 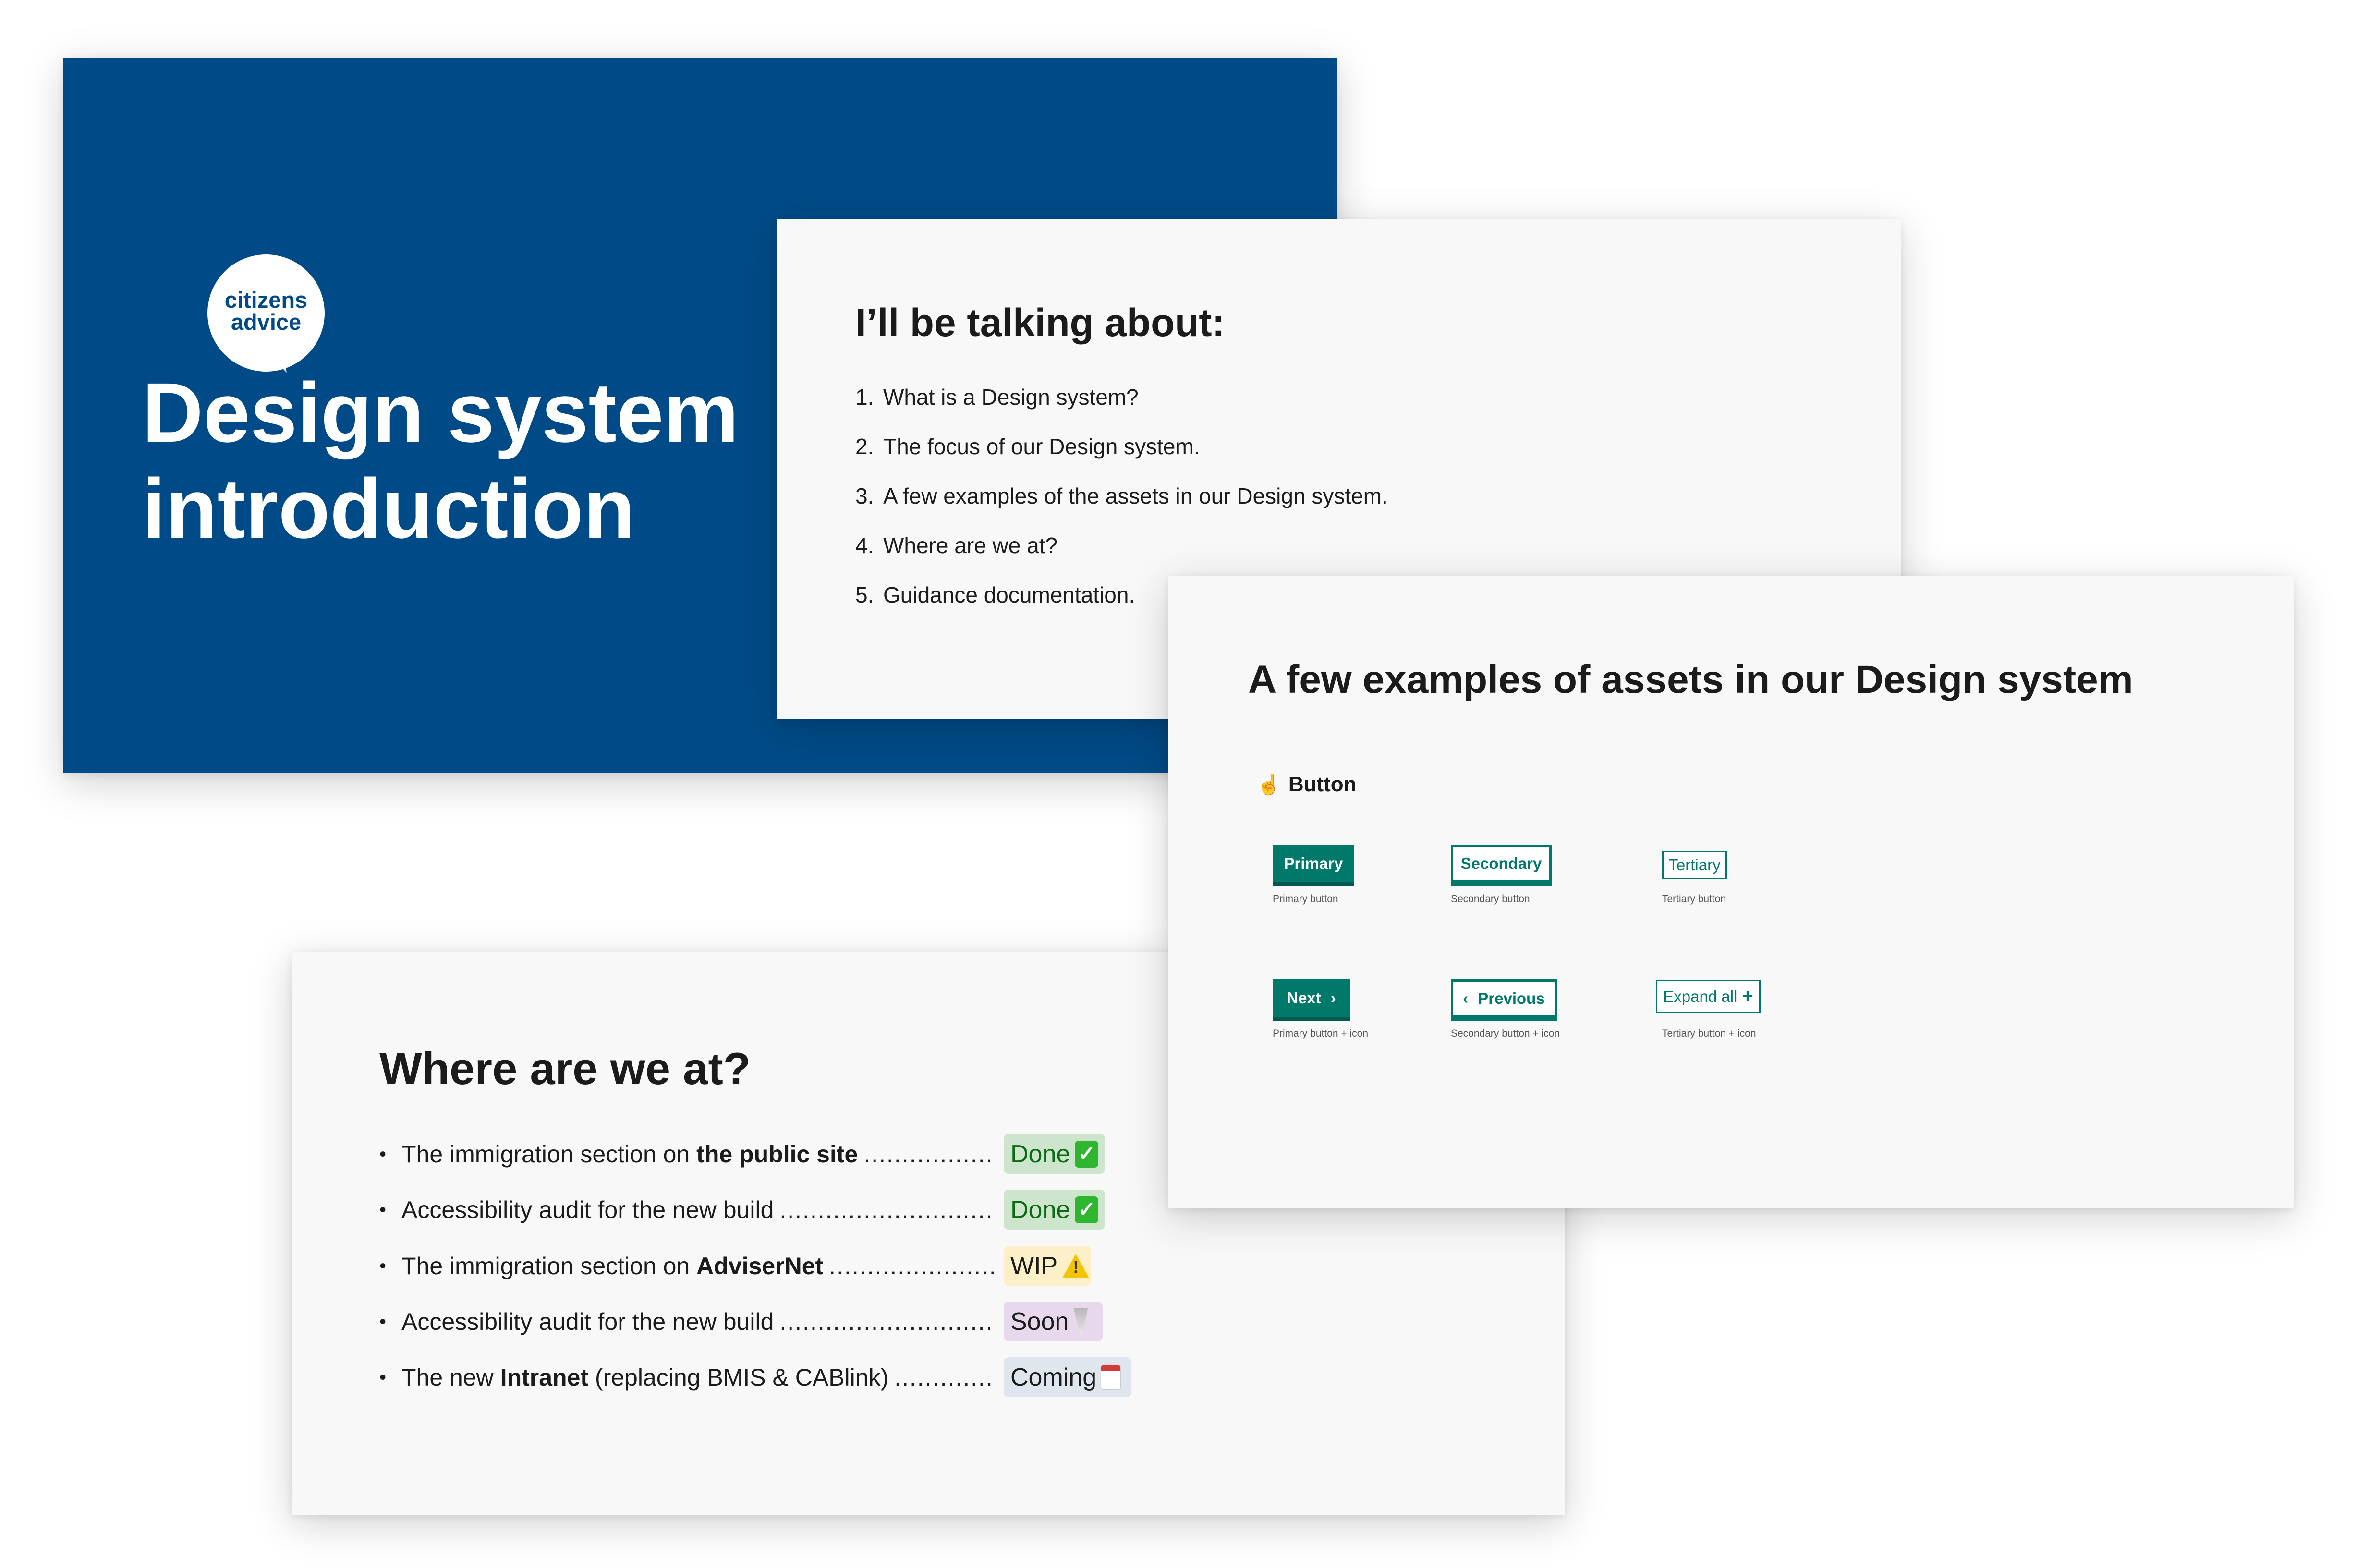 I want to click on tornado-icon, so click(x=1081, y=1321).